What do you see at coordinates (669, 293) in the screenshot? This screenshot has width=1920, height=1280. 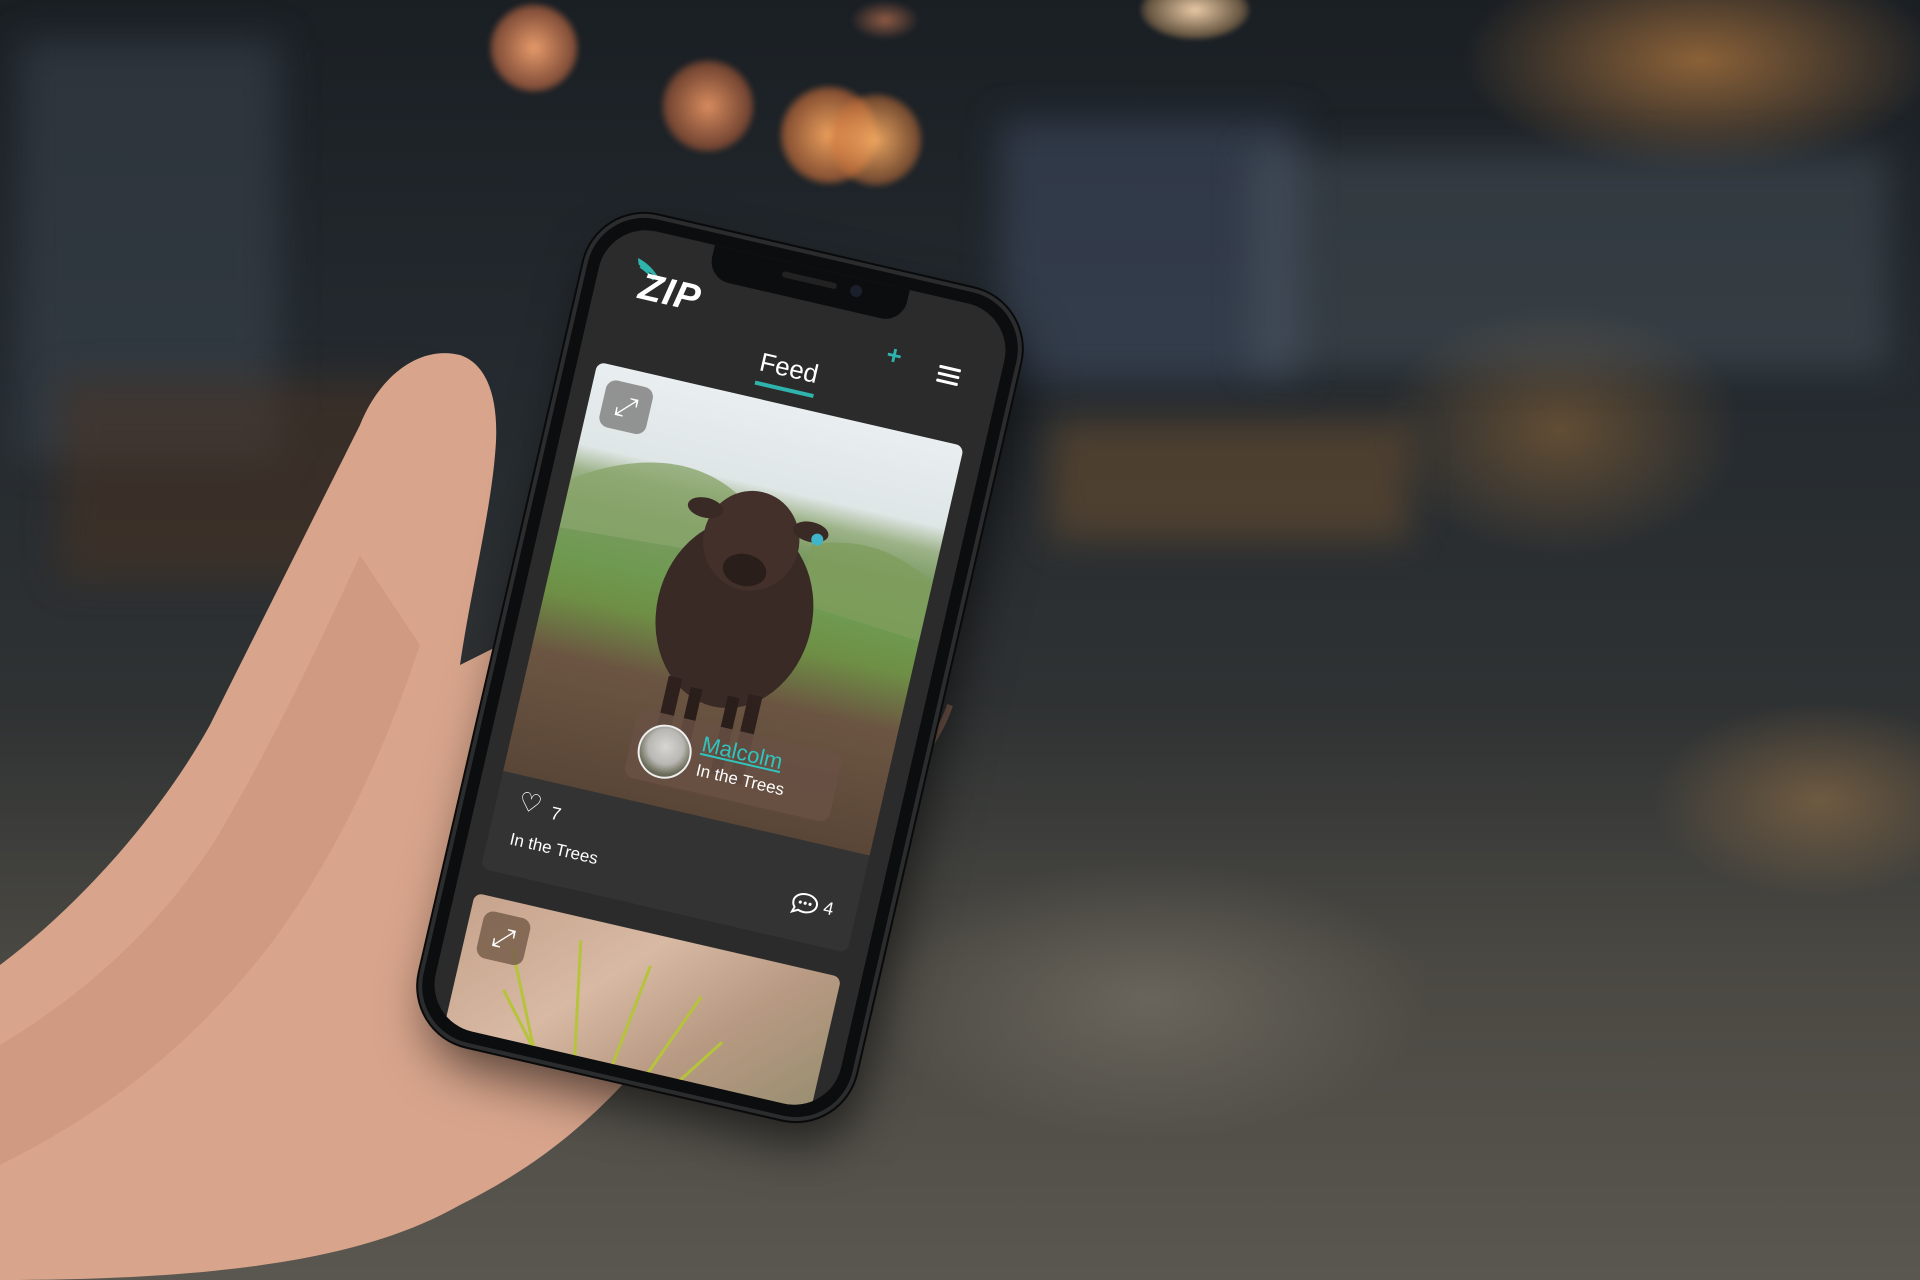 I see `logo-text: ZIP` at bounding box center [669, 293].